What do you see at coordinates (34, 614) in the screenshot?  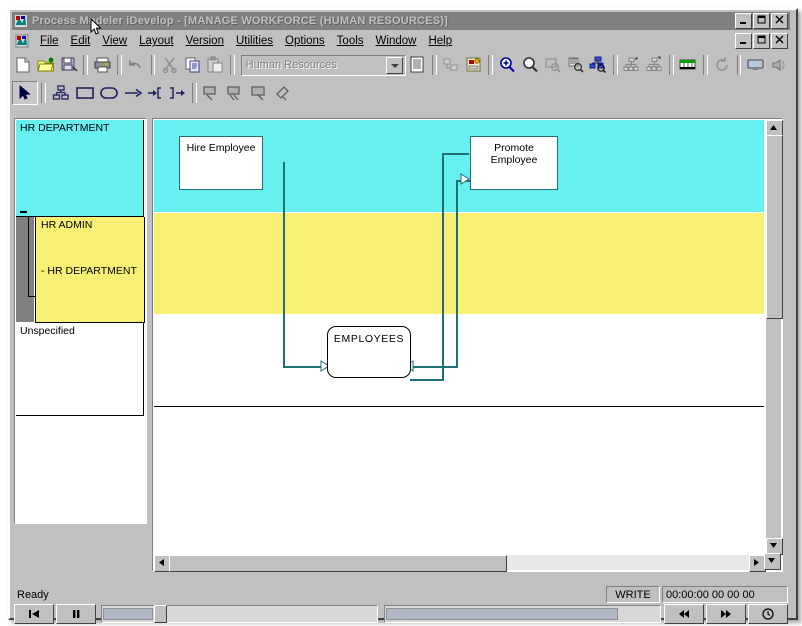 I see `rewind-to-start-button` at bounding box center [34, 614].